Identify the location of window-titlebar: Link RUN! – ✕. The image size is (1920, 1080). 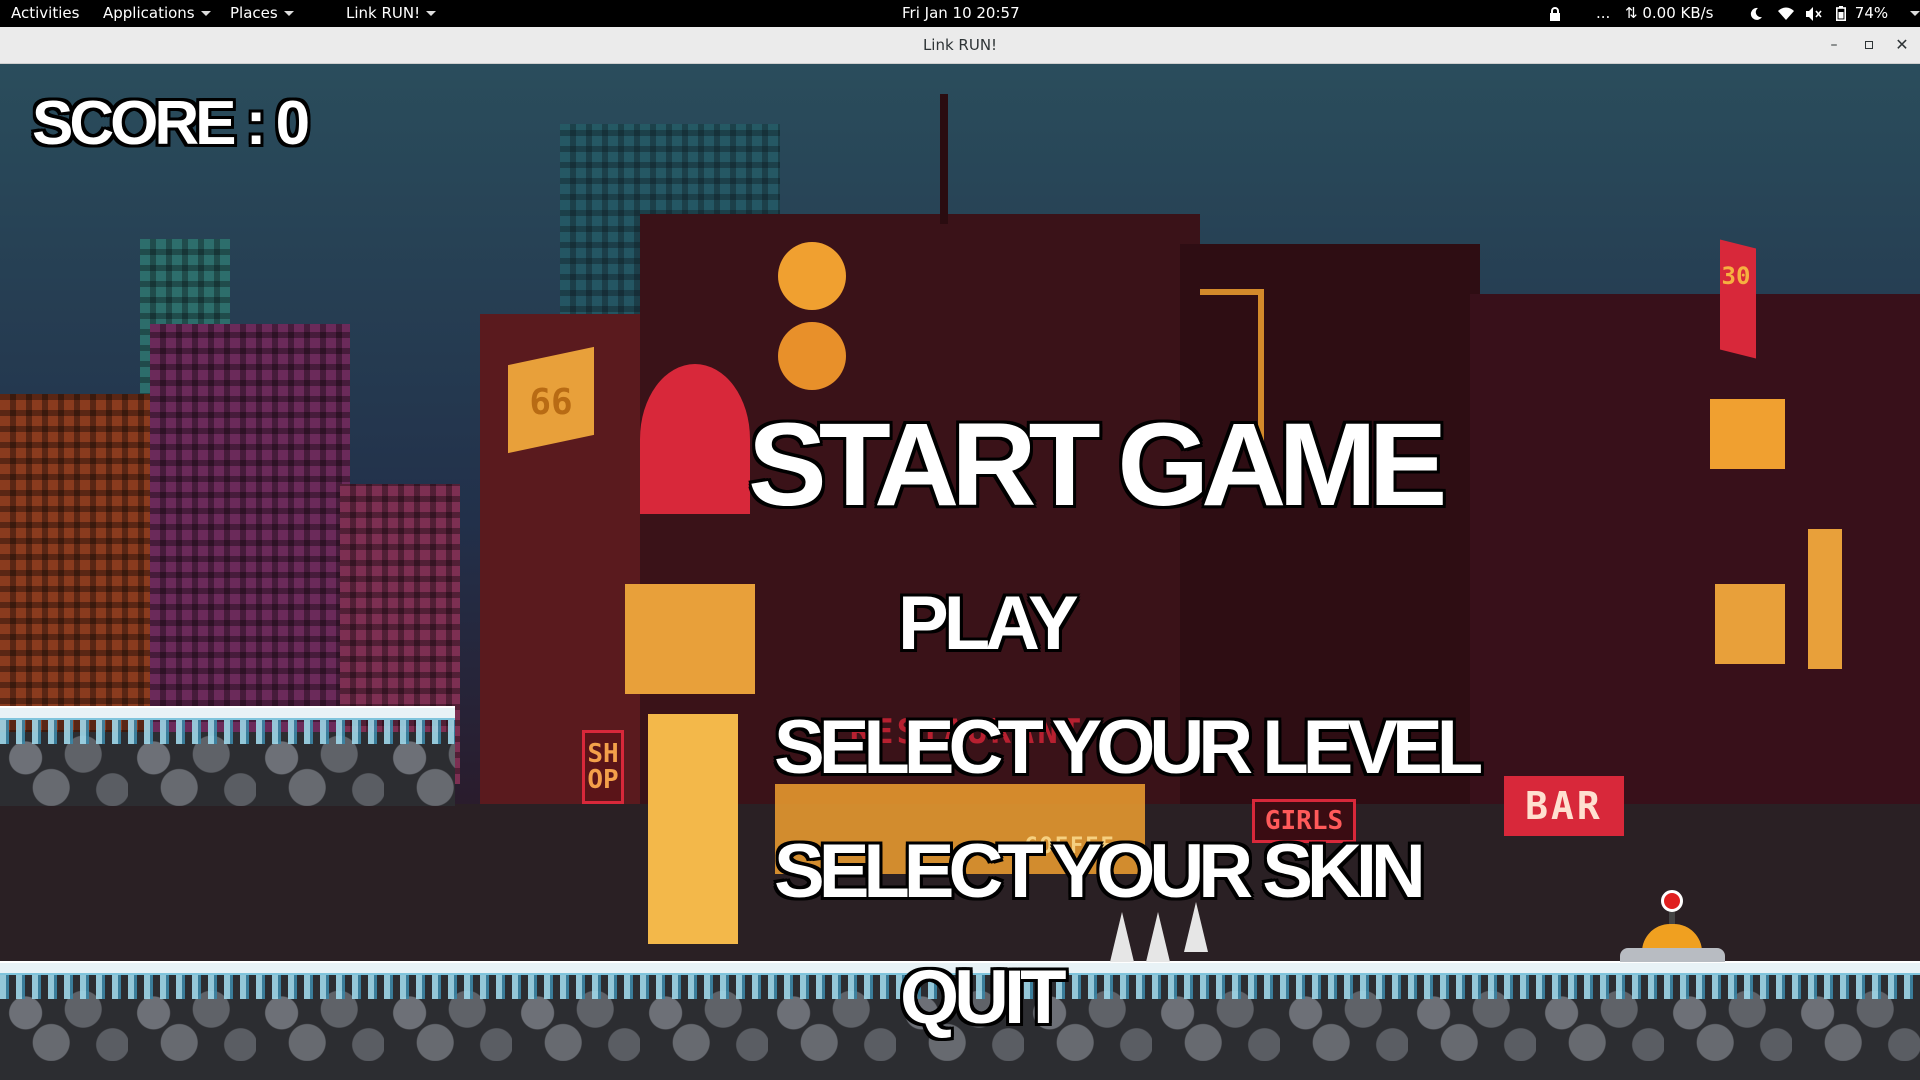
(960, 45).